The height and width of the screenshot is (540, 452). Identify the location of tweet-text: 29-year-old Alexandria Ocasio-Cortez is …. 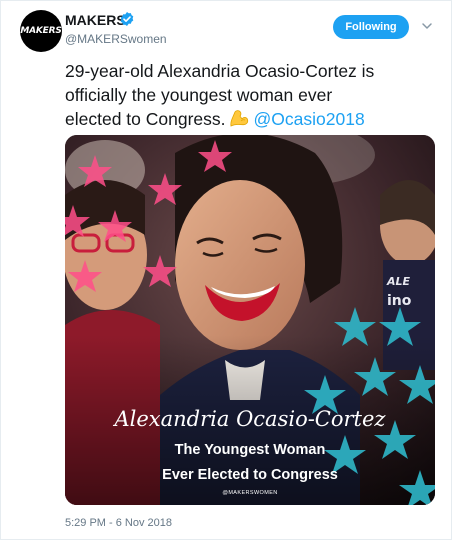
(250, 95).